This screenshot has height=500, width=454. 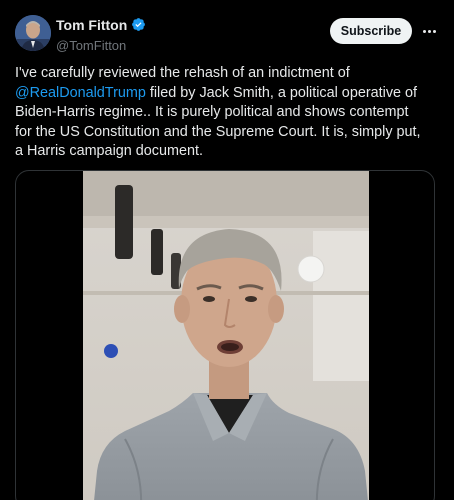 I want to click on avatar-image, so click(x=33, y=33).